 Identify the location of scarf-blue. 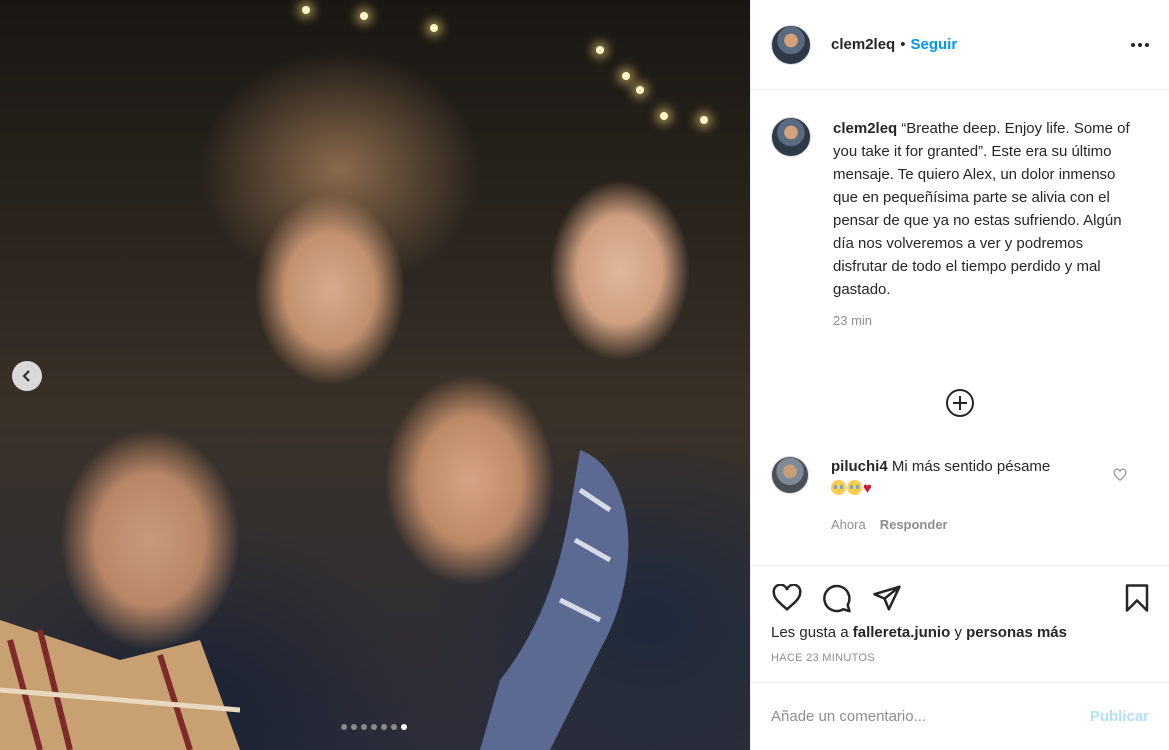
(554, 600).